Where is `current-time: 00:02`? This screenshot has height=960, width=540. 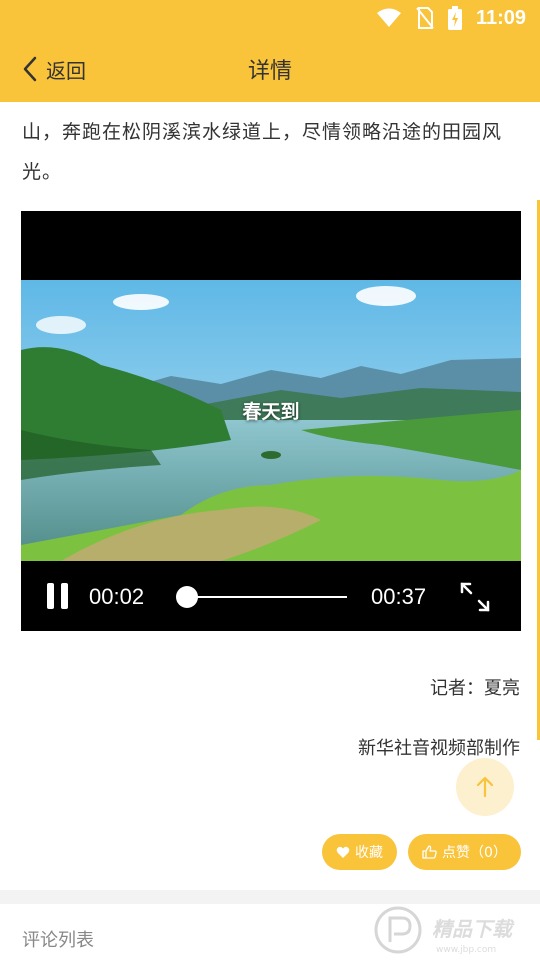 current-time: 00:02 is located at coordinates (117, 596).